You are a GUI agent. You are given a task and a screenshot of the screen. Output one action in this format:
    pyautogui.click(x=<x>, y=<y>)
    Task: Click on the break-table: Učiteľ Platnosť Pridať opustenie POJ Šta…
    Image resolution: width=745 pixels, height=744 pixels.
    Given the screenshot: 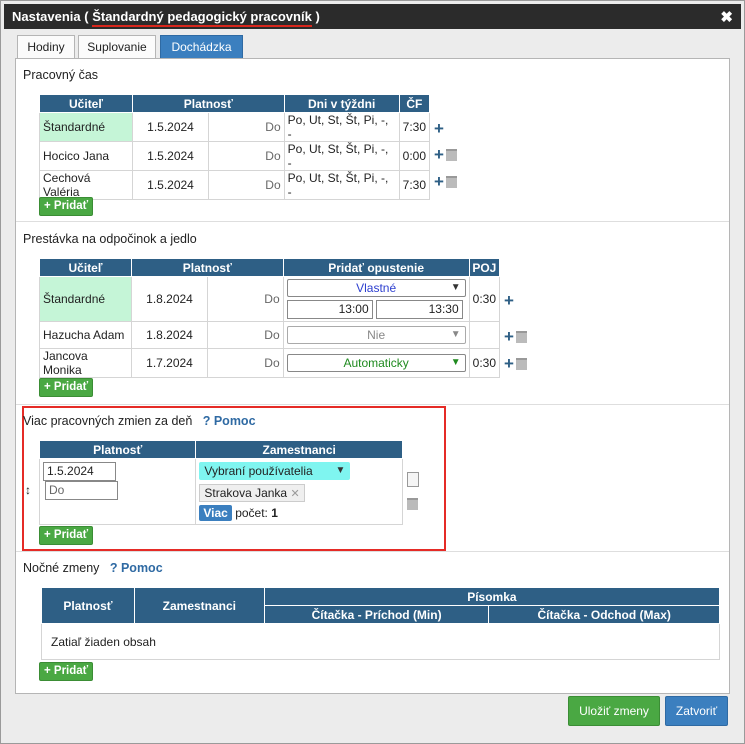 What is the action you would take?
    pyautogui.click(x=270, y=318)
    